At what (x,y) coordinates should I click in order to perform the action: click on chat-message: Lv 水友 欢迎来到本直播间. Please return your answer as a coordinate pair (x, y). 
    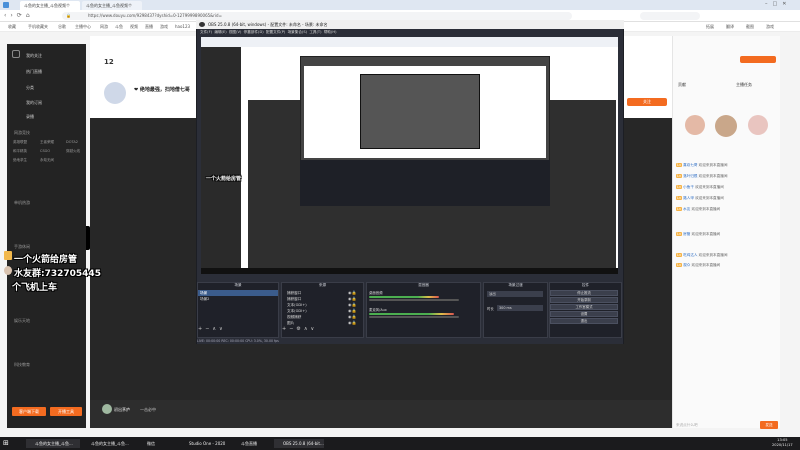
    Looking at the image, I should click on (698, 209).